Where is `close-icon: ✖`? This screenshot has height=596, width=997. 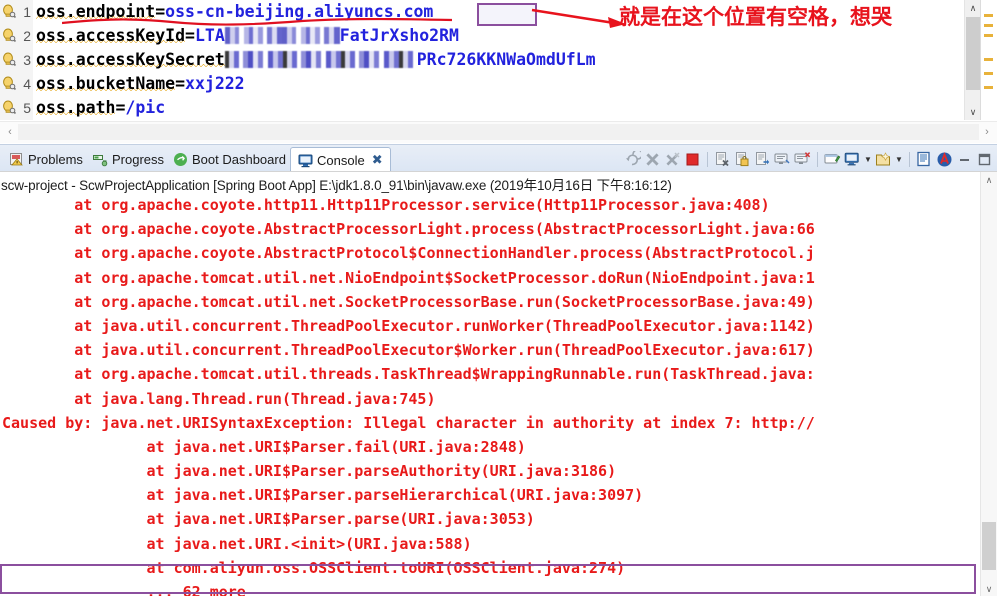 close-icon: ✖ is located at coordinates (377, 160).